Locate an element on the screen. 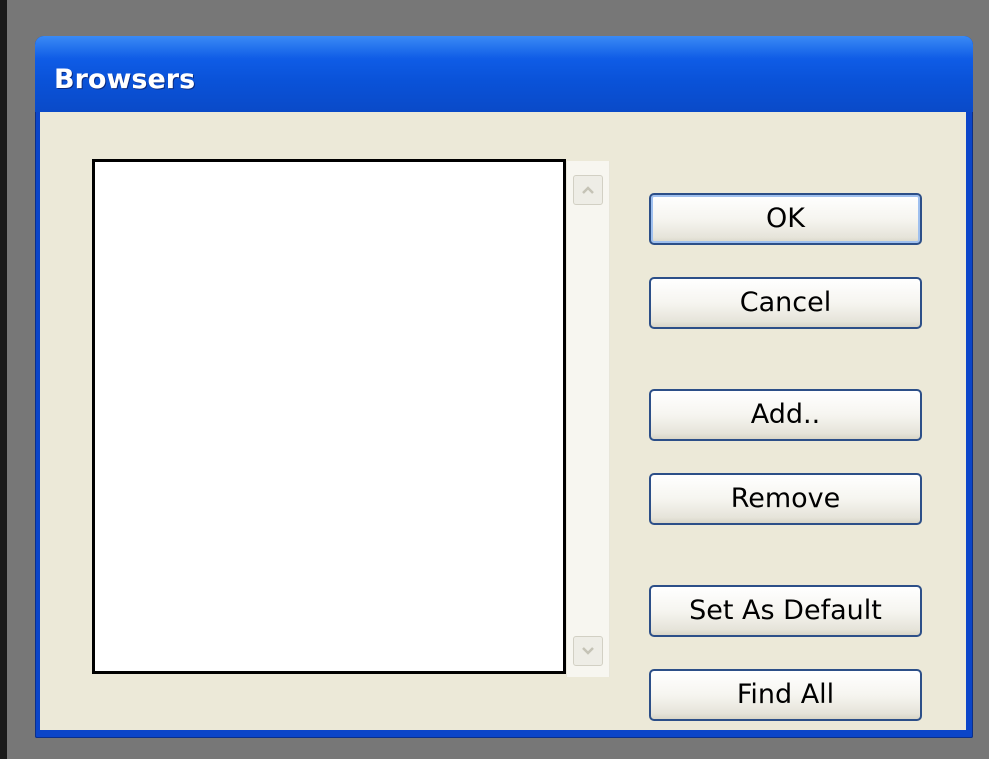 This screenshot has height=759, width=989. set-as-default-button: Set As Default is located at coordinates (785, 611).